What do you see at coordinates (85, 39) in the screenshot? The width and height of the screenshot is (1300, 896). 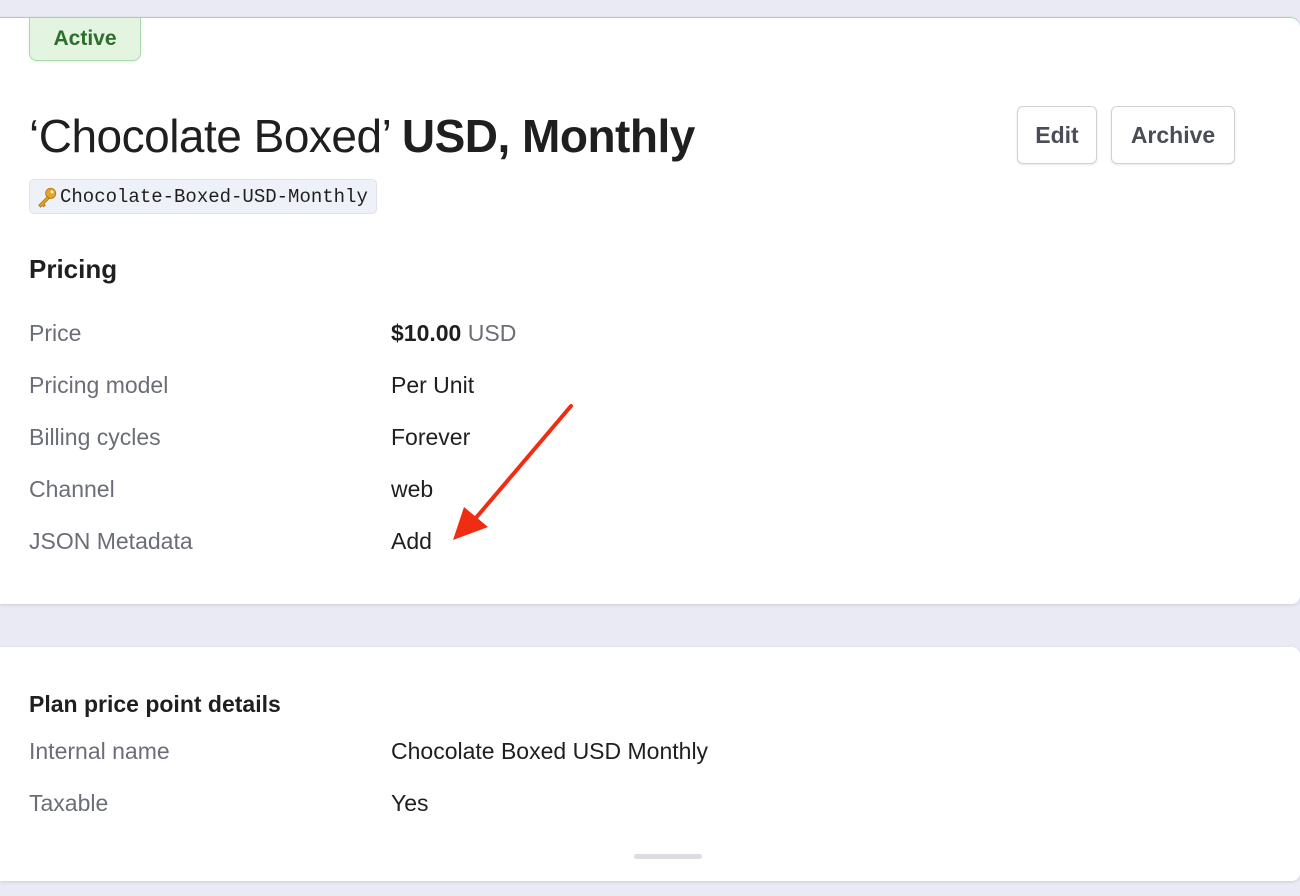 I see `status-badge: Active` at bounding box center [85, 39].